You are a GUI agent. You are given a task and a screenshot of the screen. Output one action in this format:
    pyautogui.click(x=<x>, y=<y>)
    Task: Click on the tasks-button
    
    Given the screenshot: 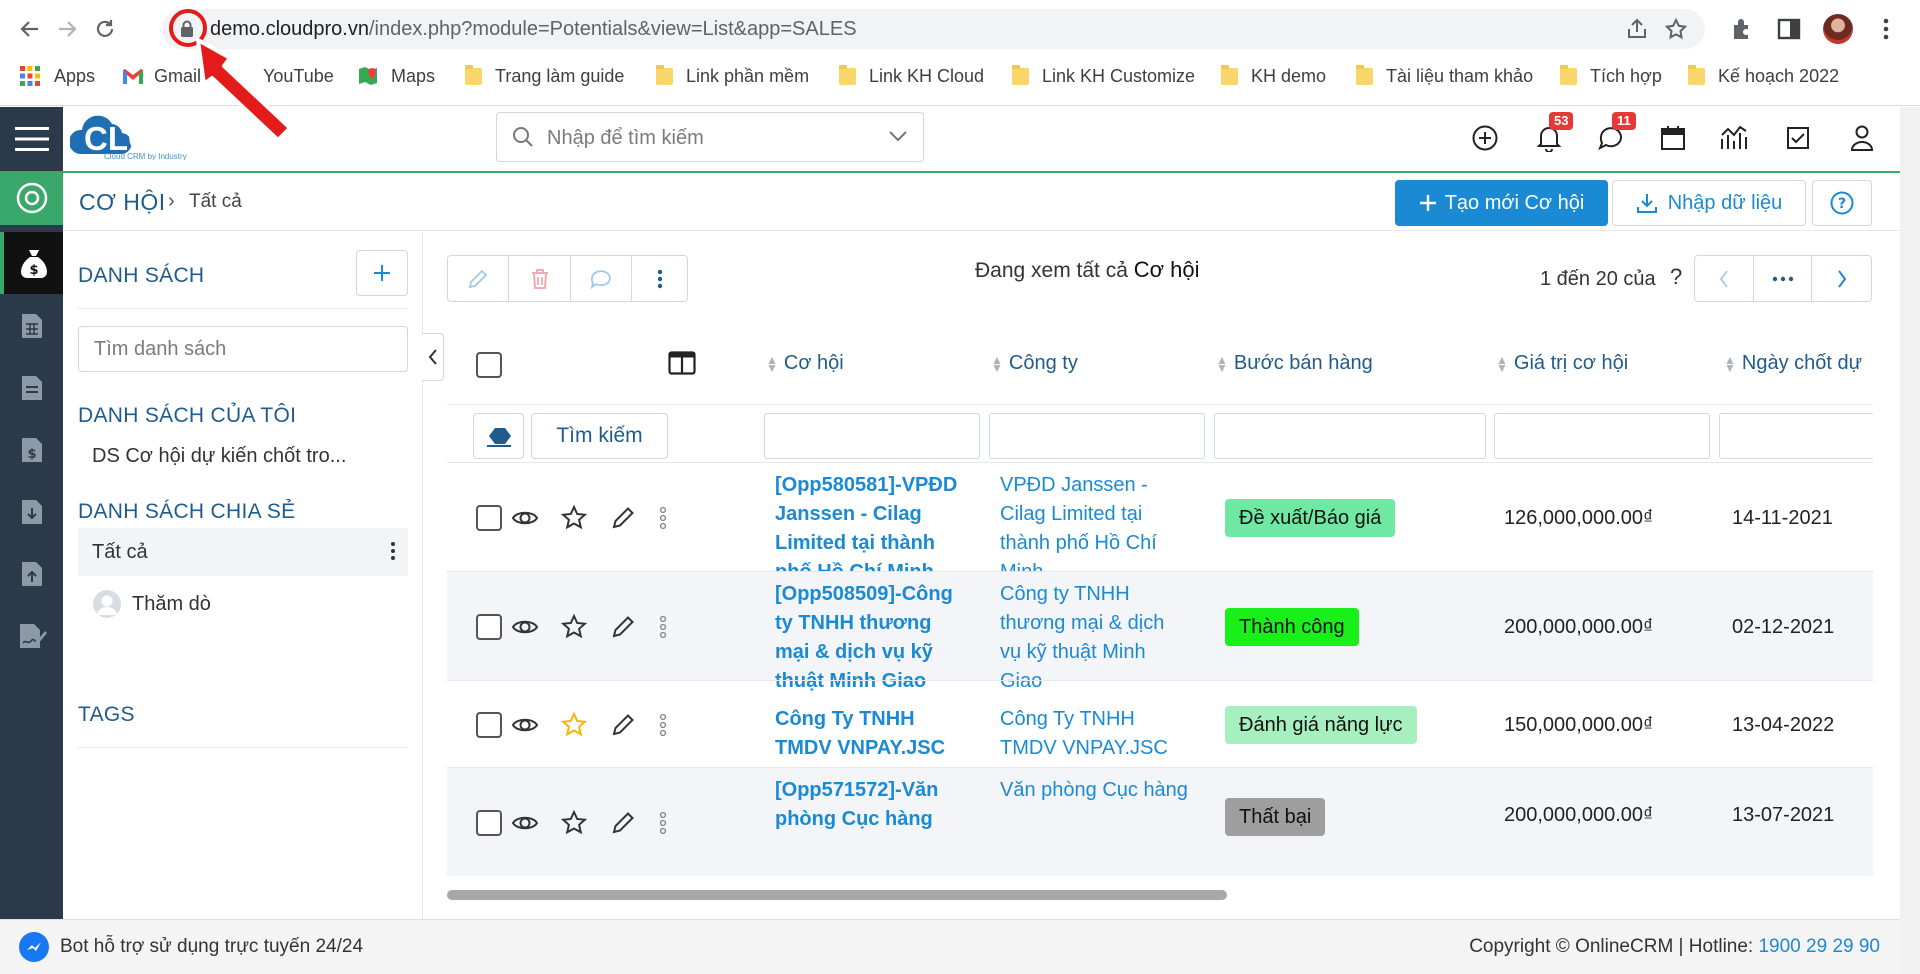 What is the action you would take?
    pyautogui.click(x=1798, y=138)
    